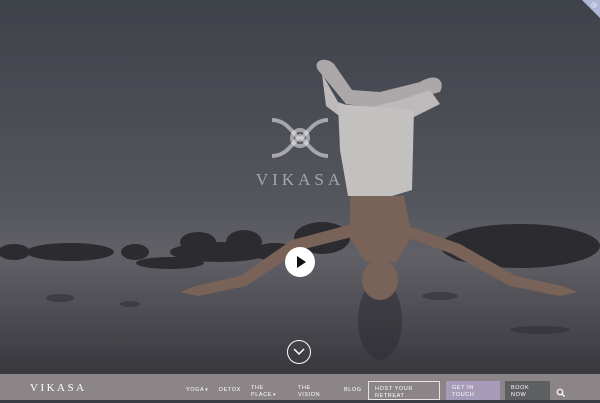  I want to click on book-now-button: BOOK NOW, so click(527, 390).